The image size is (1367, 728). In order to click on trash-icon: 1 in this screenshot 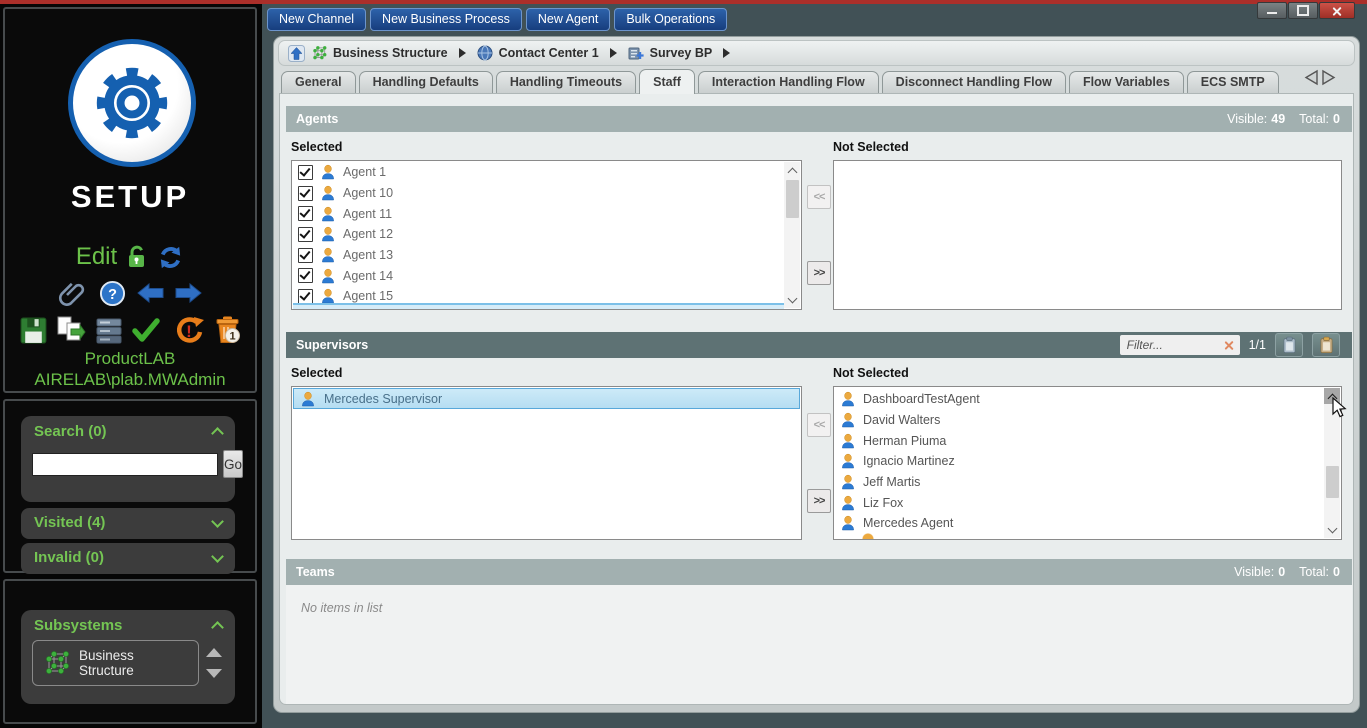, I will do `click(227, 330)`.